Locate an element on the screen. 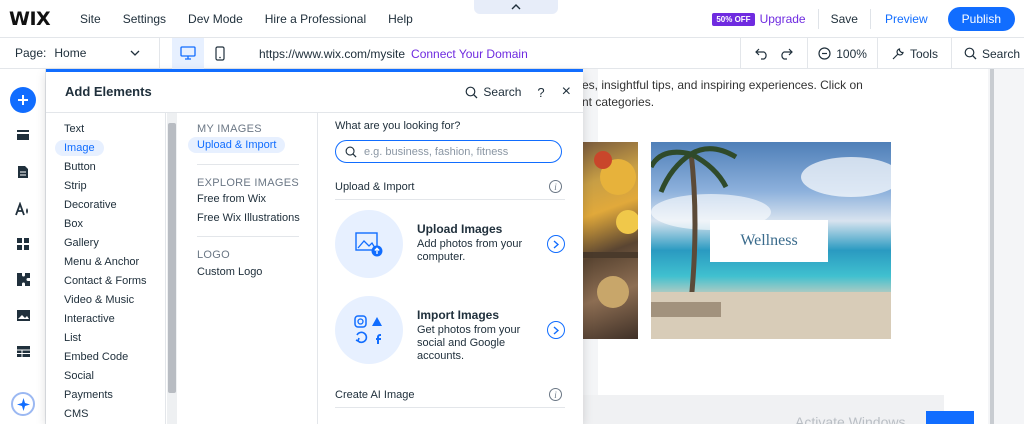 This screenshot has height=424, width=1024. page-label: Page: is located at coordinates (31, 53).